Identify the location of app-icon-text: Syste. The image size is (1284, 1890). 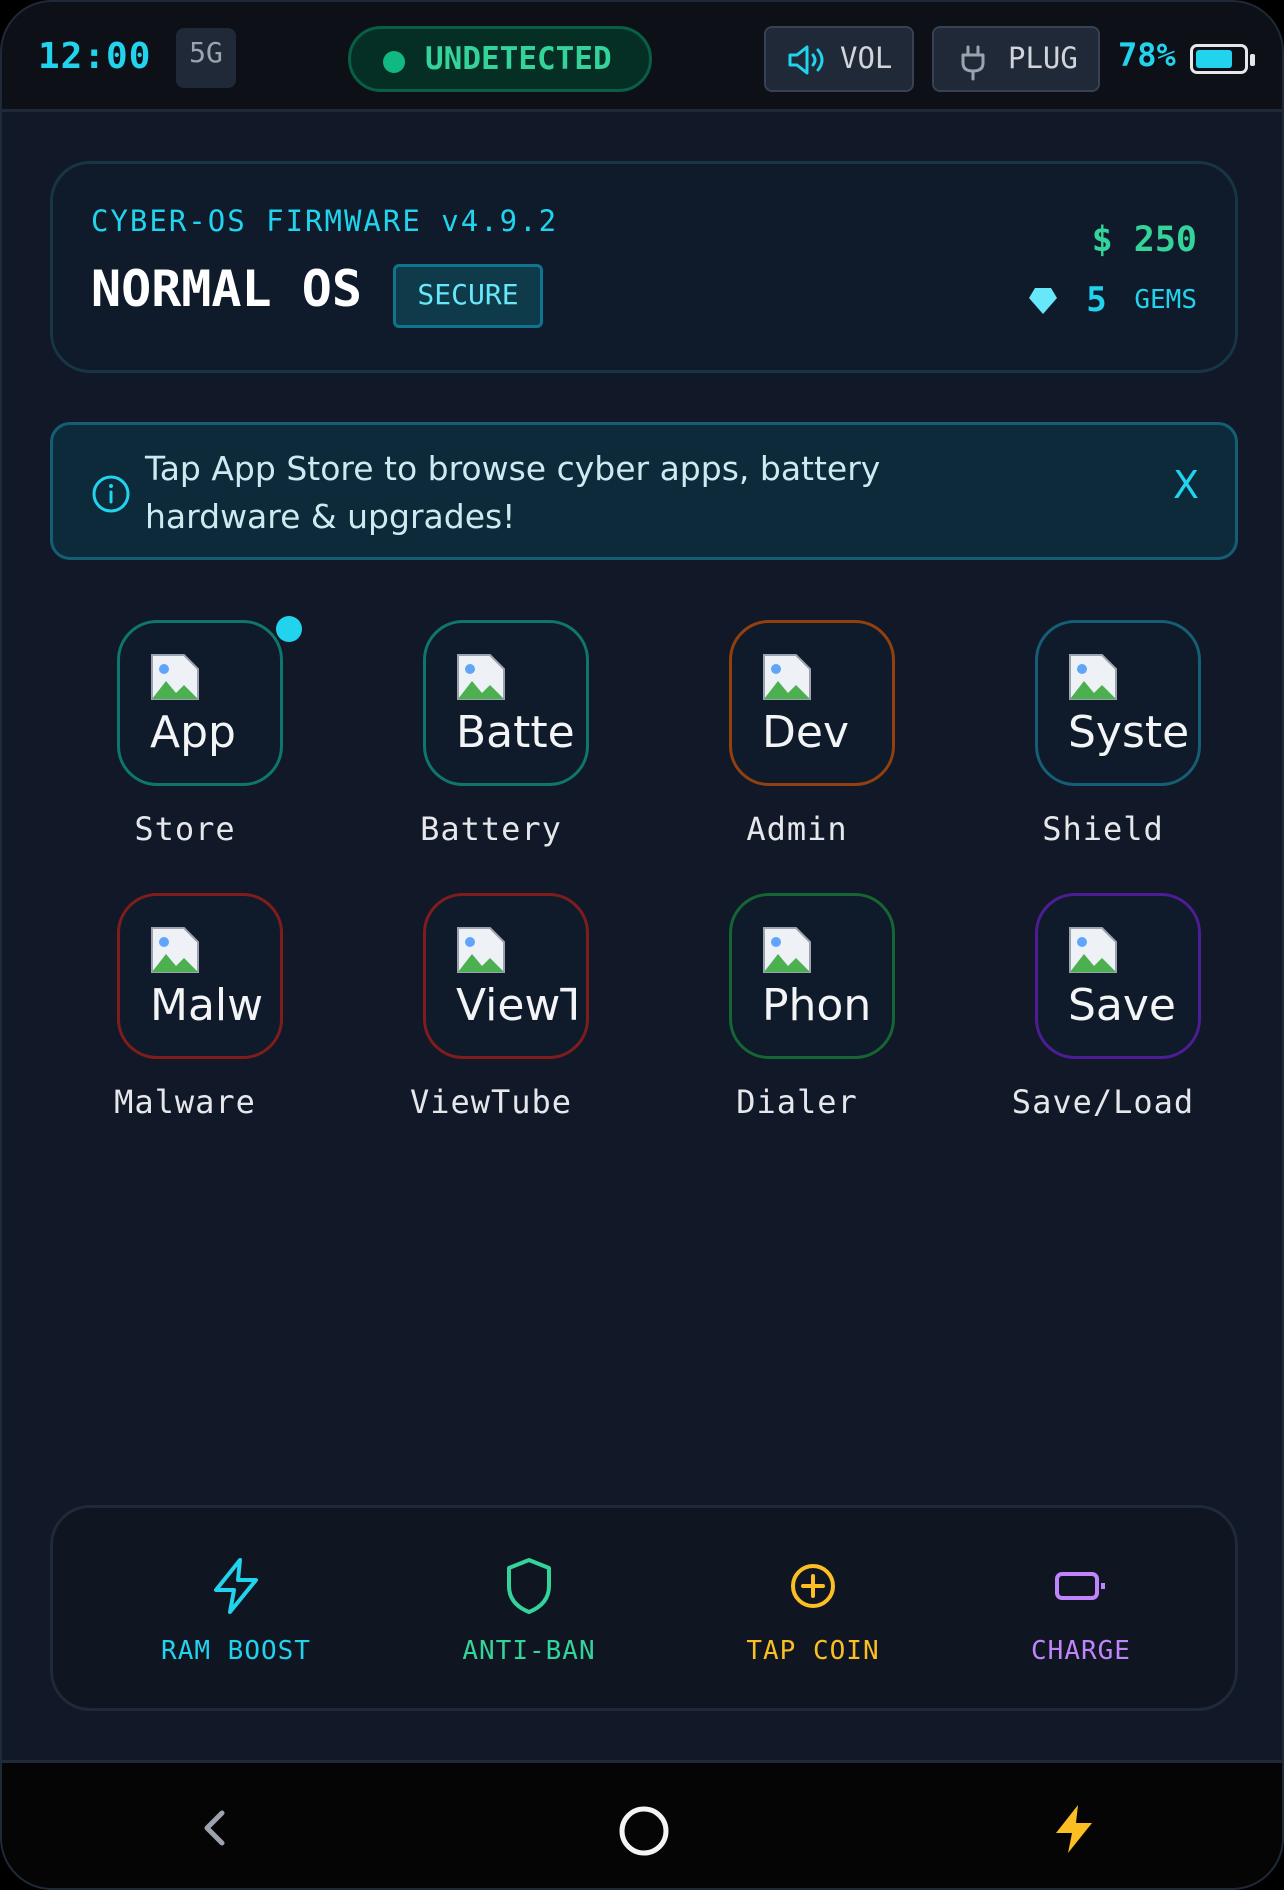
(1128, 732).